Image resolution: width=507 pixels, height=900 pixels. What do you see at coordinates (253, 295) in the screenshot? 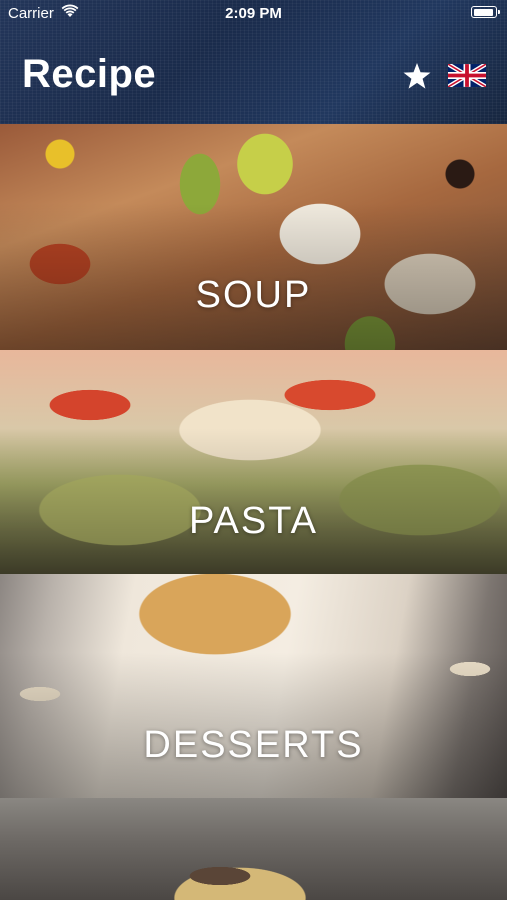
I see `category-label-soup: SOUP` at bounding box center [253, 295].